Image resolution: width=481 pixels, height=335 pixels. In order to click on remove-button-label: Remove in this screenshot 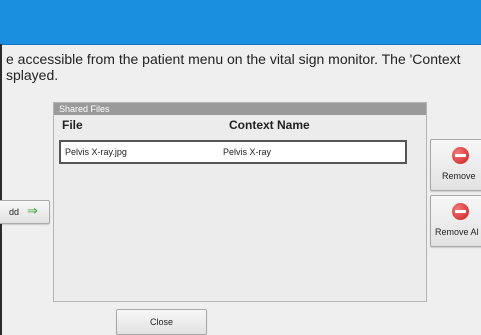, I will do `click(459, 176)`.